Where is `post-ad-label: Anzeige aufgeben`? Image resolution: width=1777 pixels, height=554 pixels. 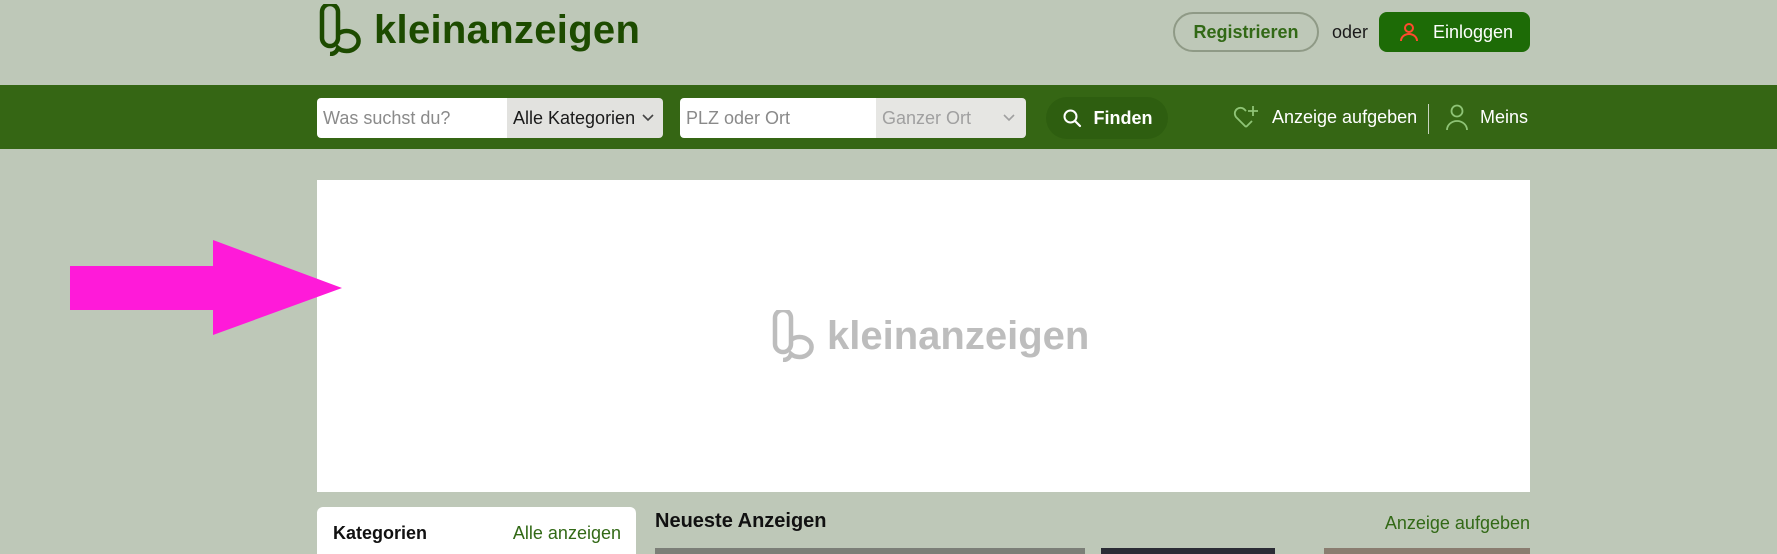 post-ad-label: Anzeige aufgeben is located at coordinates (1345, 116).